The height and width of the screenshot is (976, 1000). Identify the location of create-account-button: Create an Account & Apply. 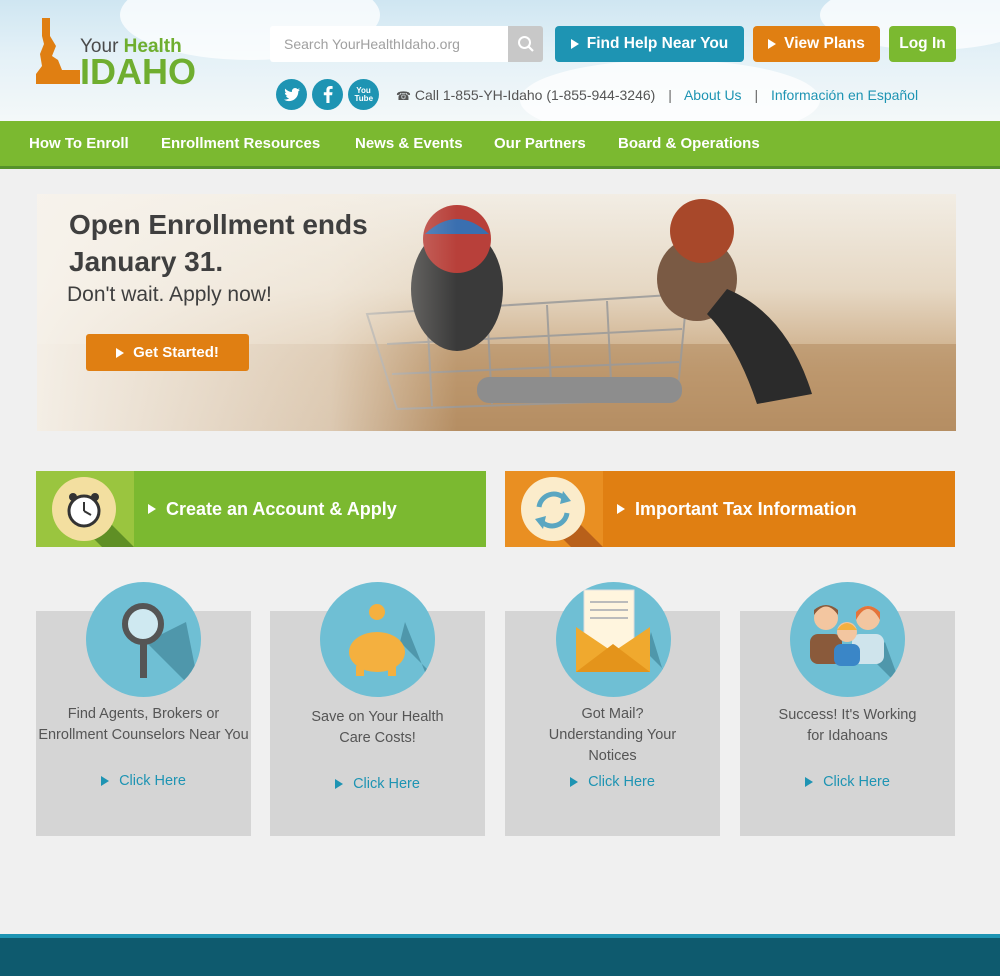
(261, 509).